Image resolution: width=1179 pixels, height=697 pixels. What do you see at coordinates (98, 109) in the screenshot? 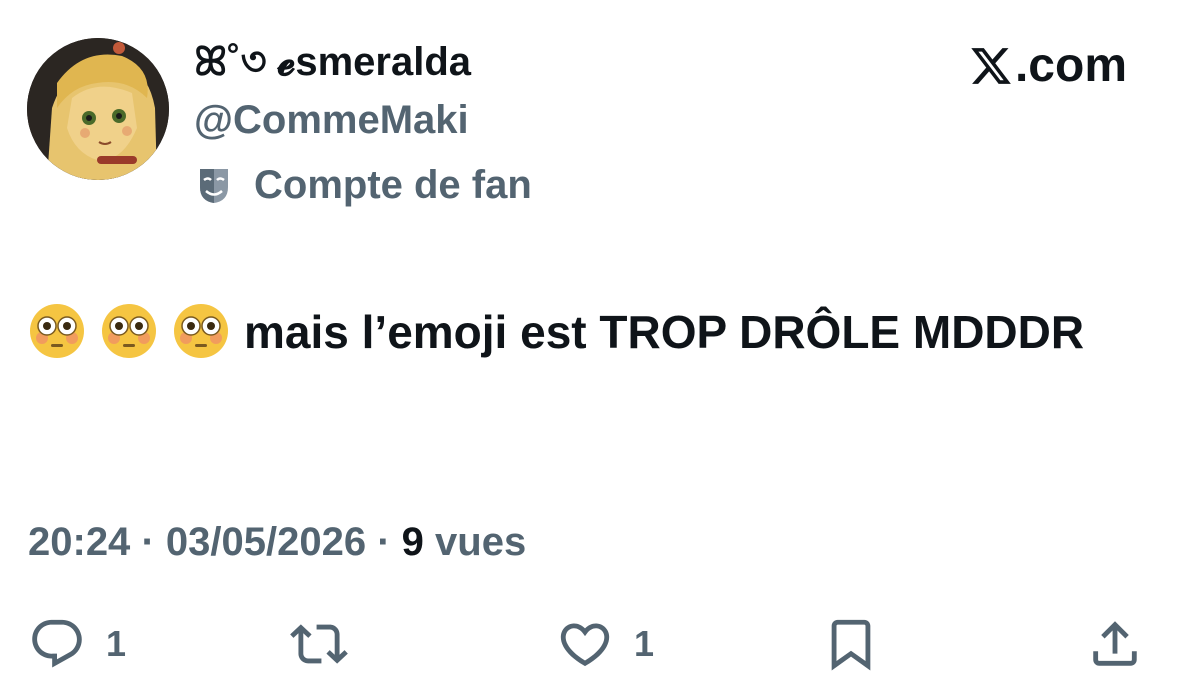
I see `avatar` at bounding box center [98, 109].